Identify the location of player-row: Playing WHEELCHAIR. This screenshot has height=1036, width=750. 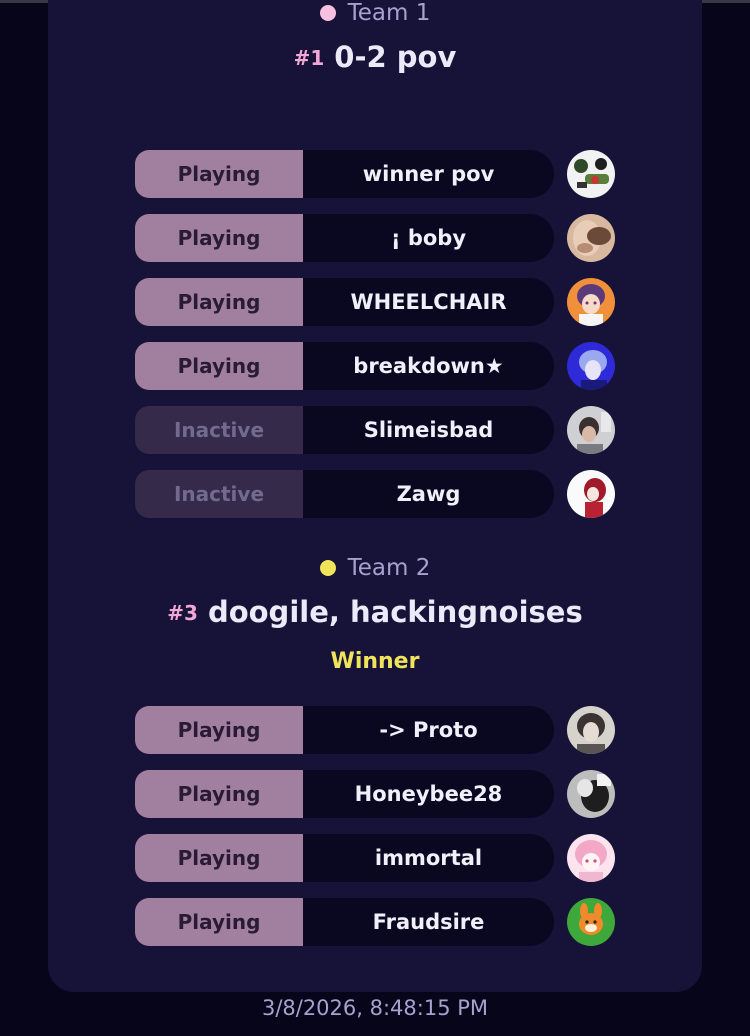
(375, 302).